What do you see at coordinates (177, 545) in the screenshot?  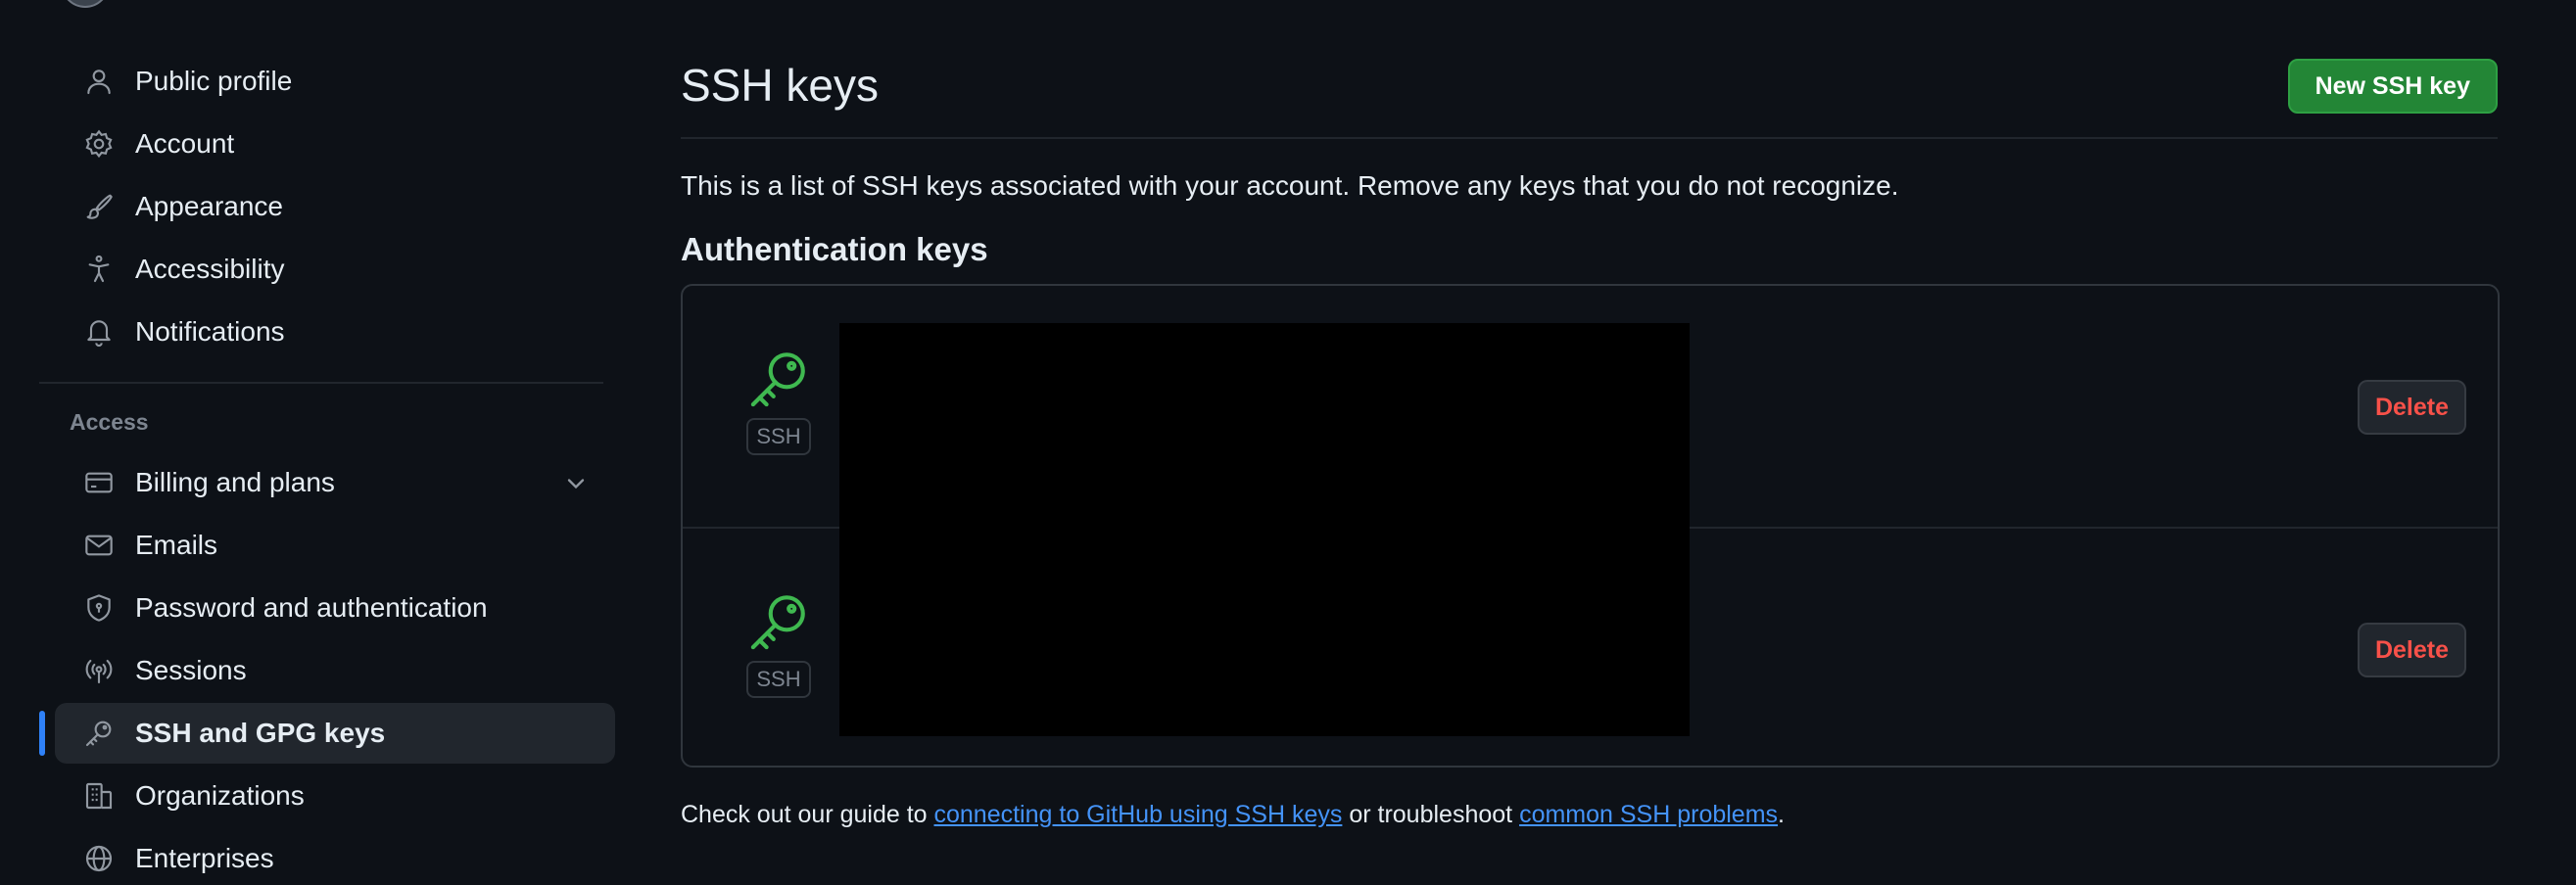 I see `sidebar-item-label: Emails` at bounding box center [177, 545].